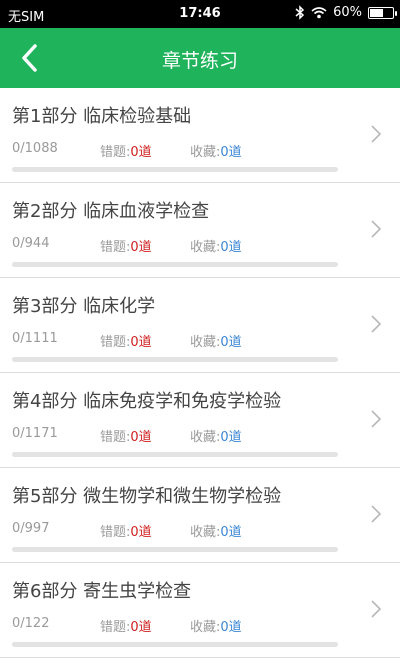 This screenshot has height=666, width=400. Describe the element at coordinates (200, 14) in the screenshot. I see `status-bar: 无SIM 17:46 60%` at that location.